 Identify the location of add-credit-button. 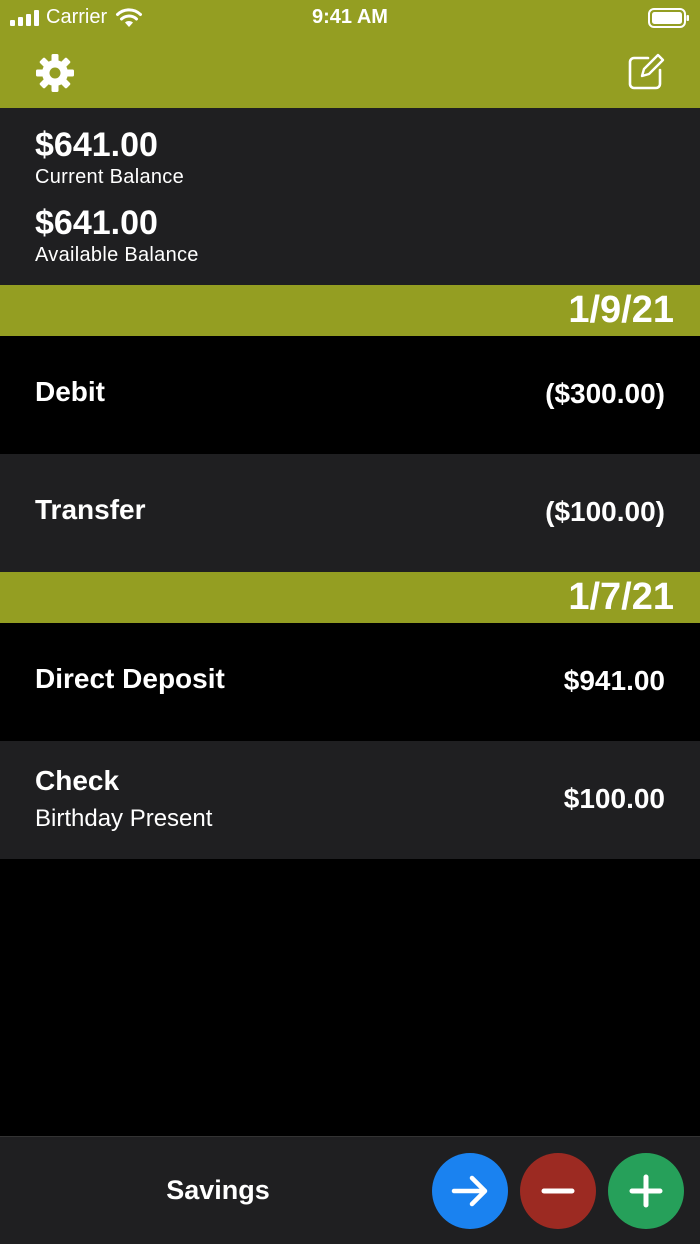
(646, 1191).